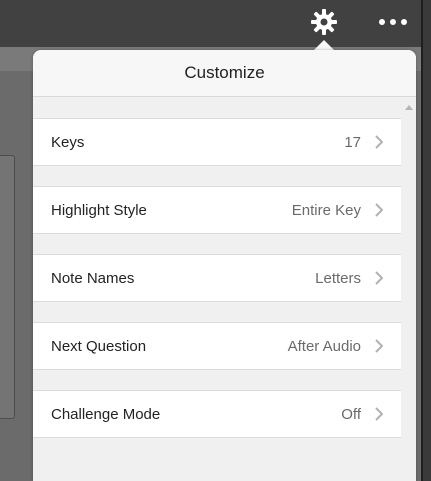 Image resolution: width=431 pixels, height=481 pixels. I want to click on row-value: Letters, so click(338, 278).